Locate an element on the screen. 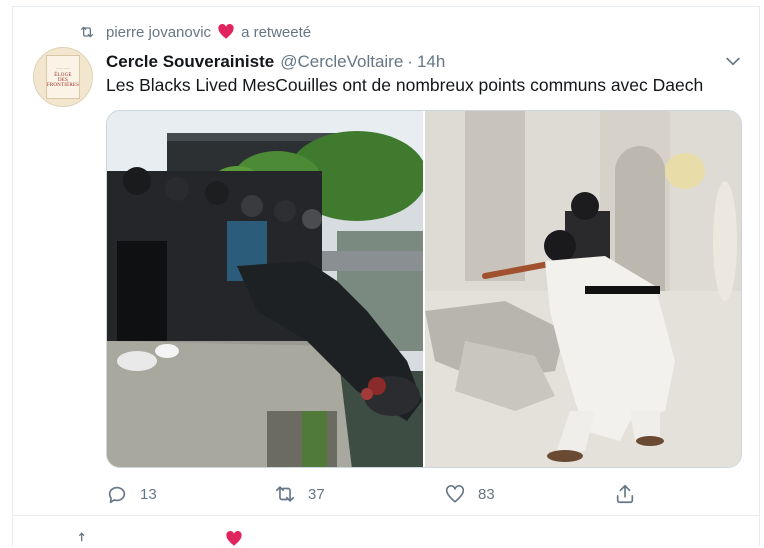  like-count: 83 is located at coordinates (486, 494).